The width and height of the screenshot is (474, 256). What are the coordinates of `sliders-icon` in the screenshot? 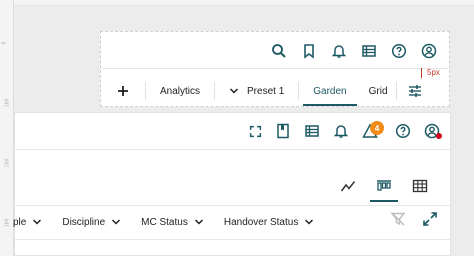 It's located at (415, 91).